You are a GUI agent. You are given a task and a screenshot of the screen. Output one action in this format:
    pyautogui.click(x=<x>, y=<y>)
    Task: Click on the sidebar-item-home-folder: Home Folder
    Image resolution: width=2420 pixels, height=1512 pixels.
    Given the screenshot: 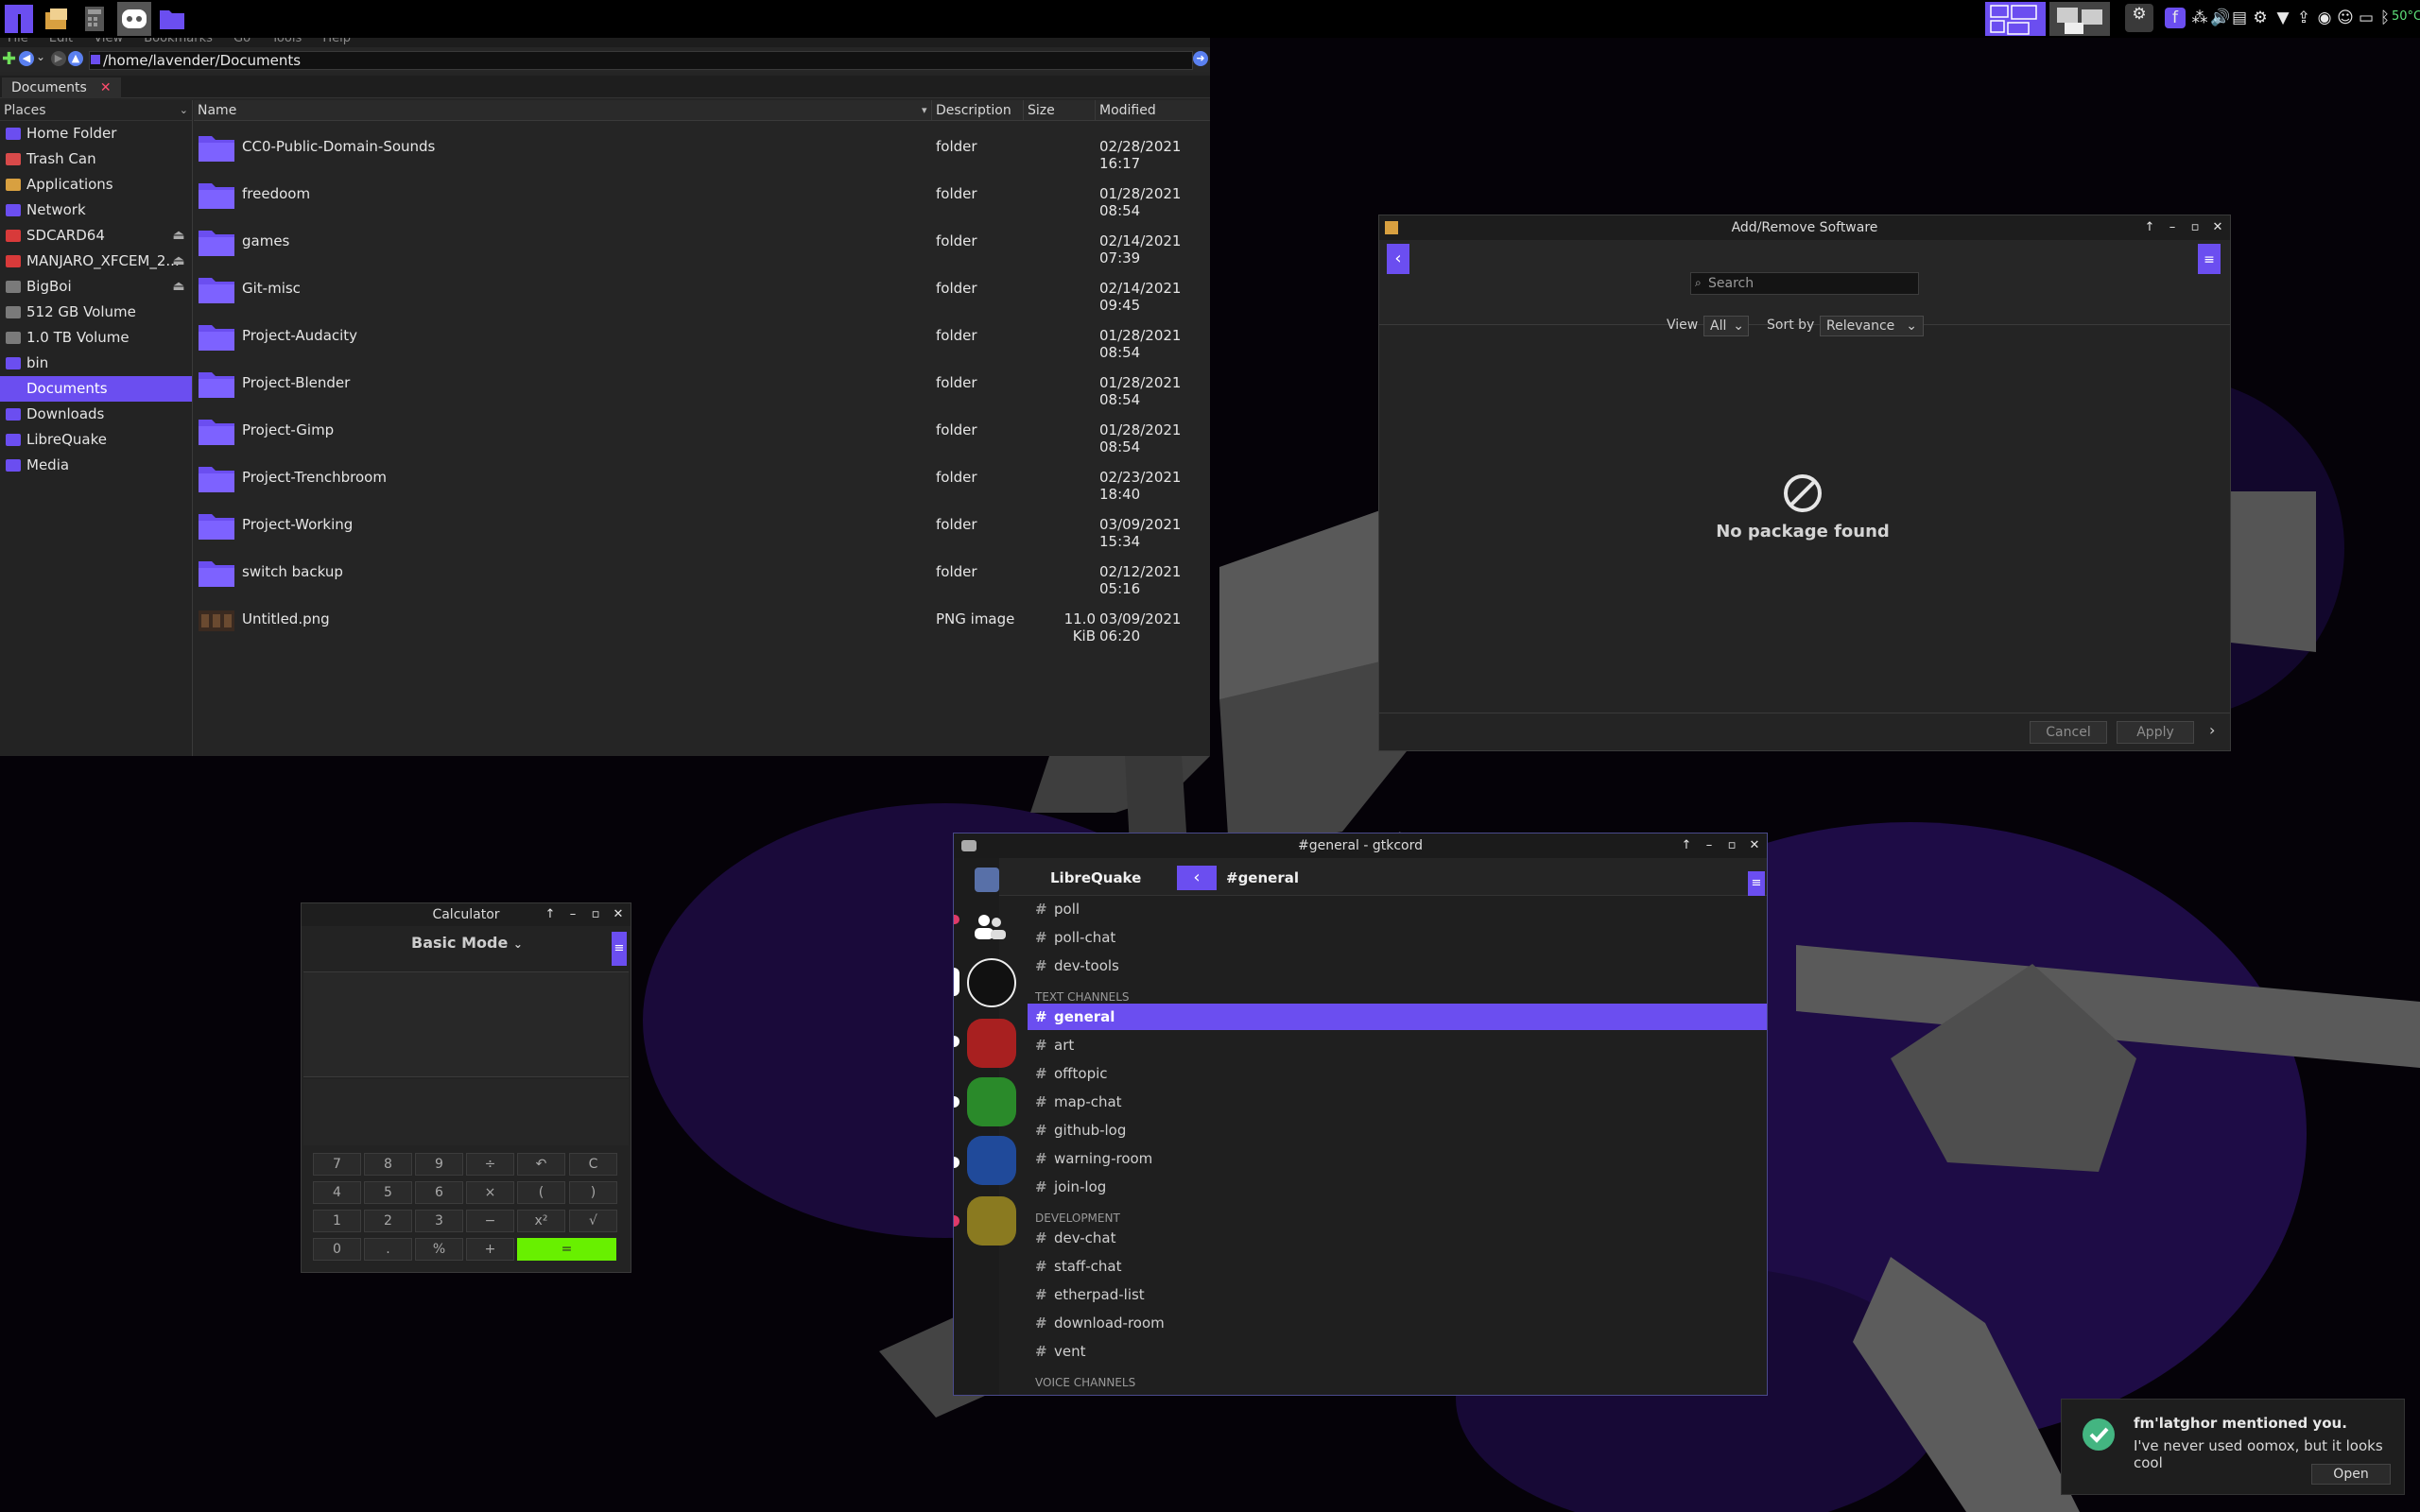 What is the action you would take?
    pyautogui.click(x=96, y=133)
    